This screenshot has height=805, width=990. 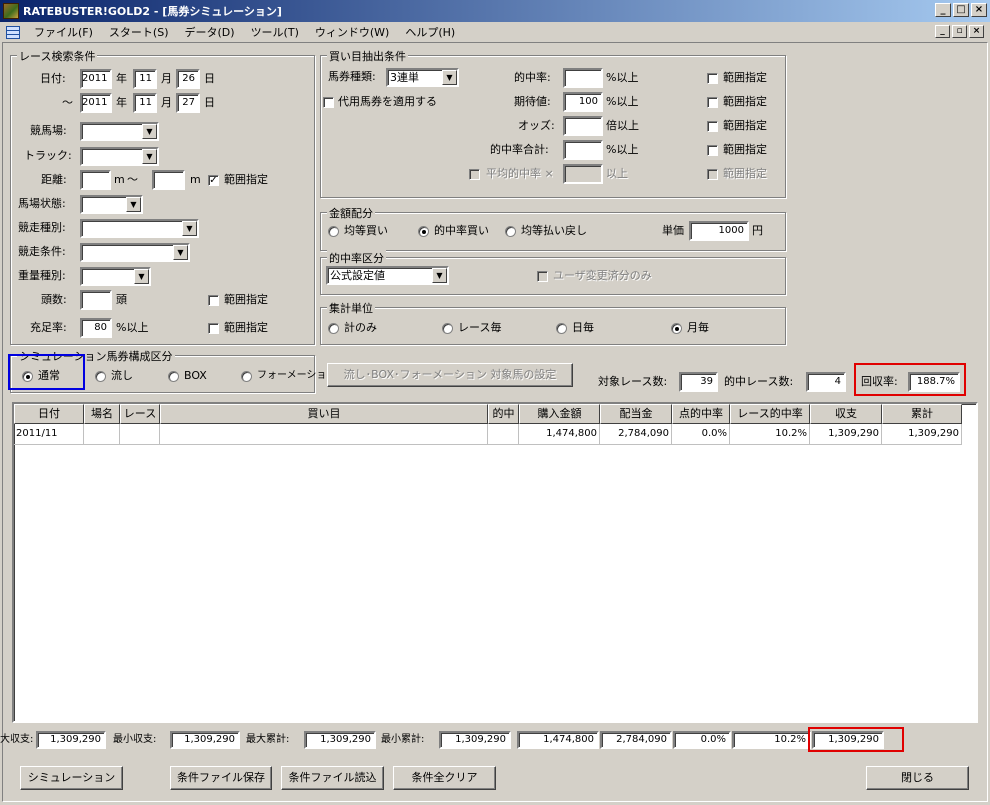 What do you see at coordinates (119, 156) in the screenshot?
I see `track-select: ▼` at bounding box center [119, 156].